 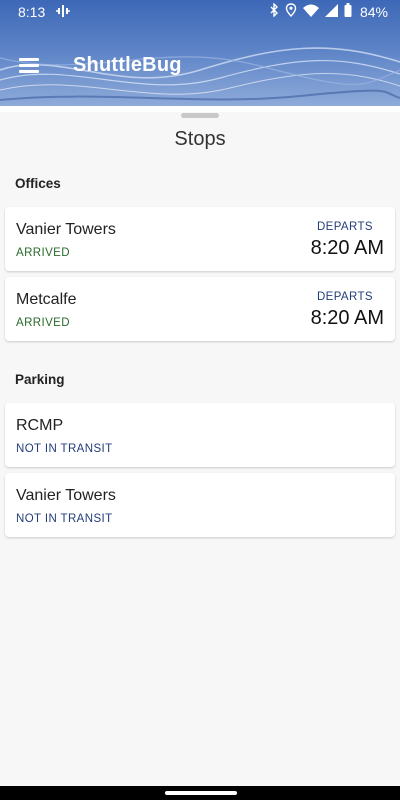 I want to click on home-gesture-handle, so click(x=201, y=793).